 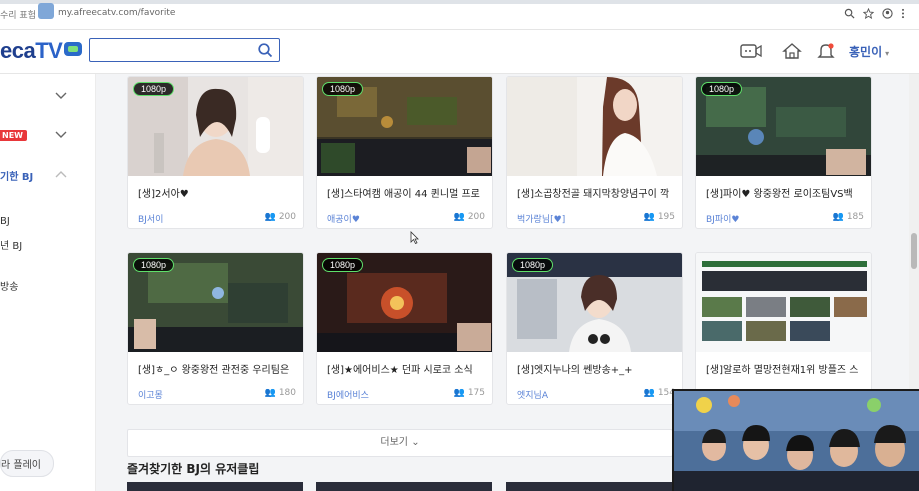 What do you see at coordinates (150, 220) in the screenshot?
I see `bj-name: BJ서이` at bounding box center [150, 220].